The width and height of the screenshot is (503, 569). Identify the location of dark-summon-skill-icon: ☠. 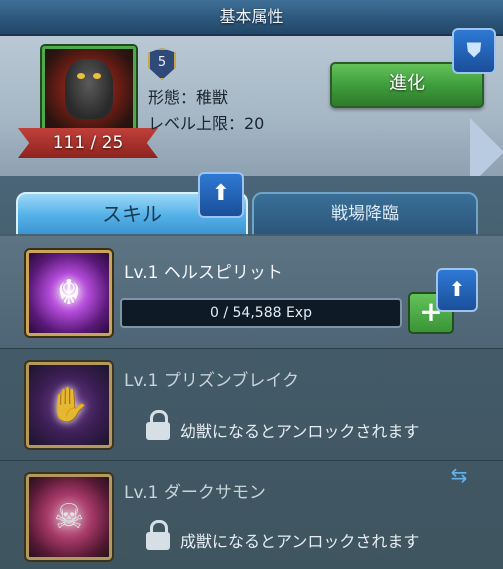
(69, 517).